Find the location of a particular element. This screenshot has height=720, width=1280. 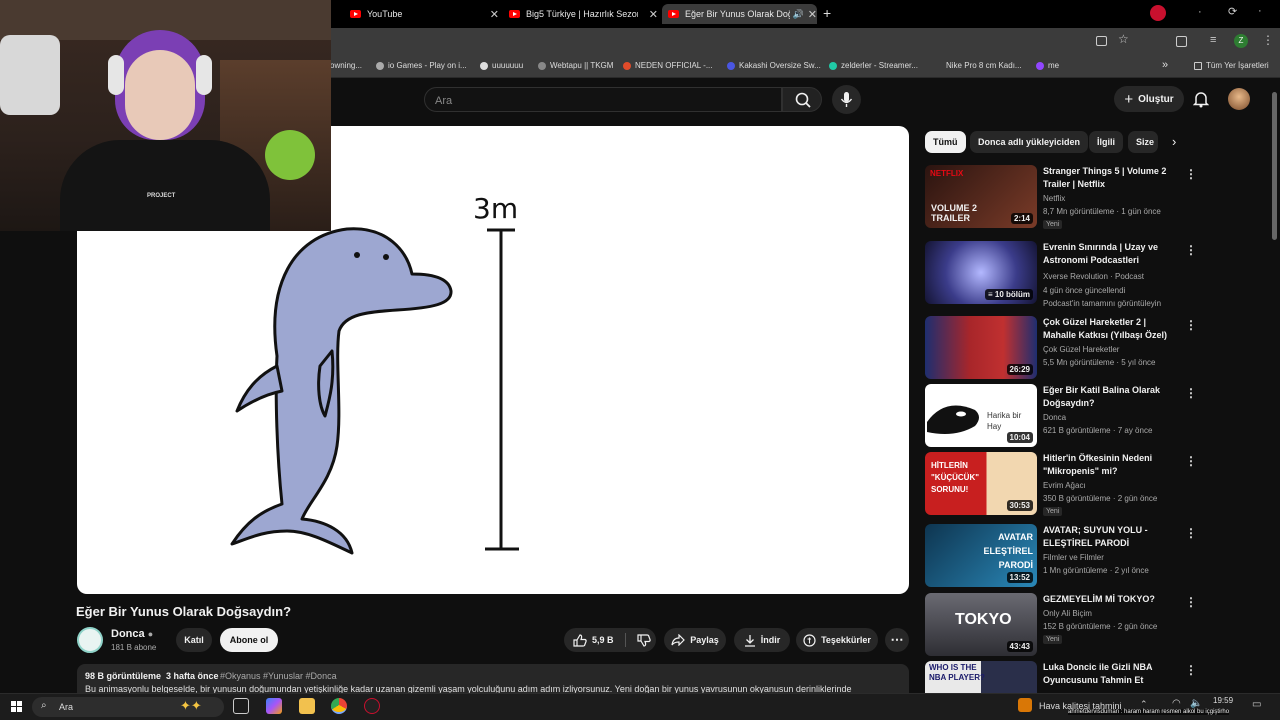

file-explorer-icon is located at coordinates (307, 706).